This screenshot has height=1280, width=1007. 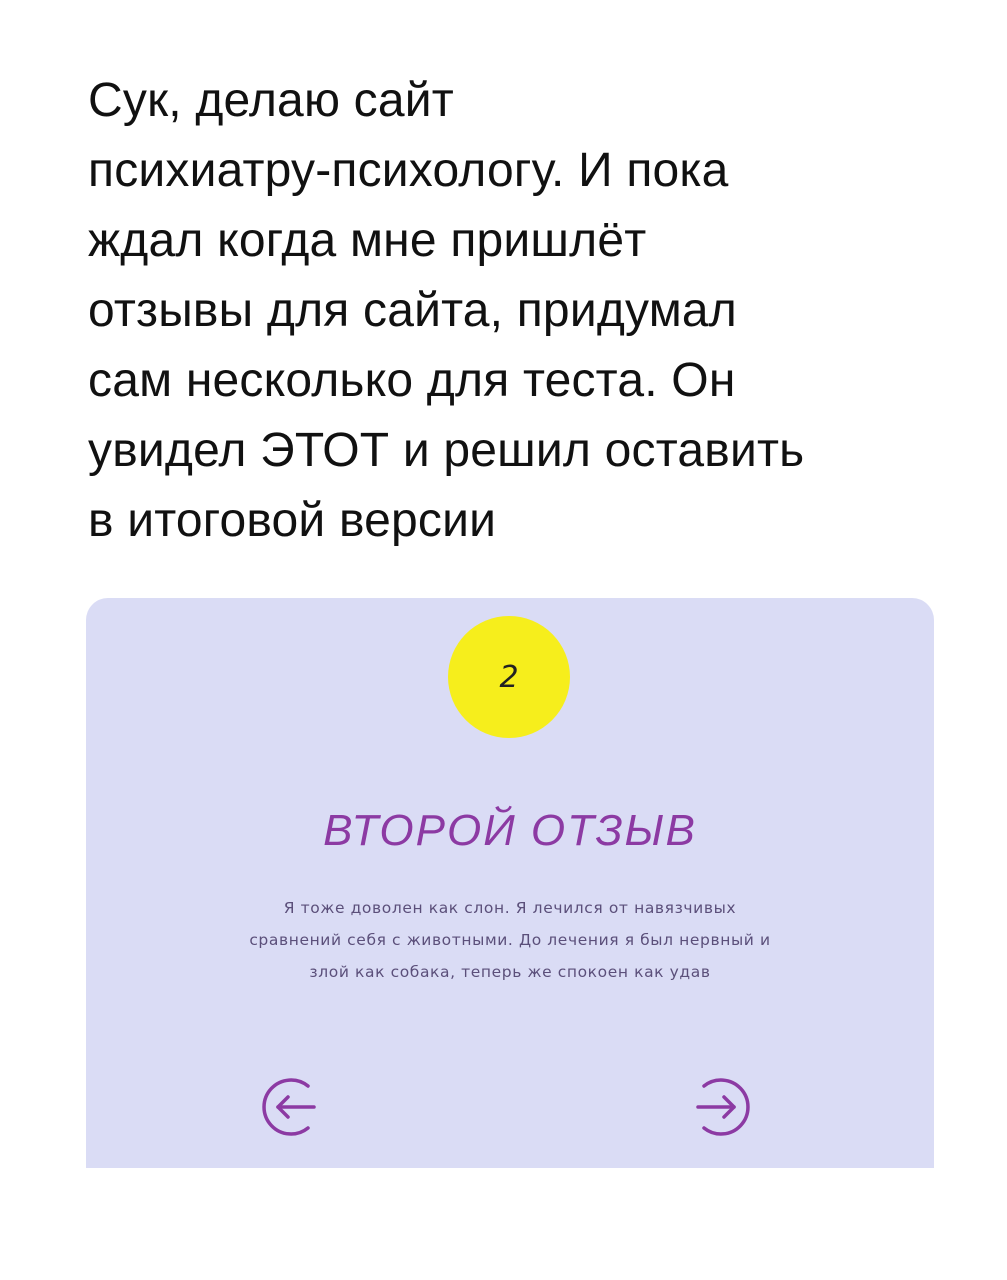 I want to click on post-text-line: отзывы для сайта, придумал, so click(x=413, y=310).